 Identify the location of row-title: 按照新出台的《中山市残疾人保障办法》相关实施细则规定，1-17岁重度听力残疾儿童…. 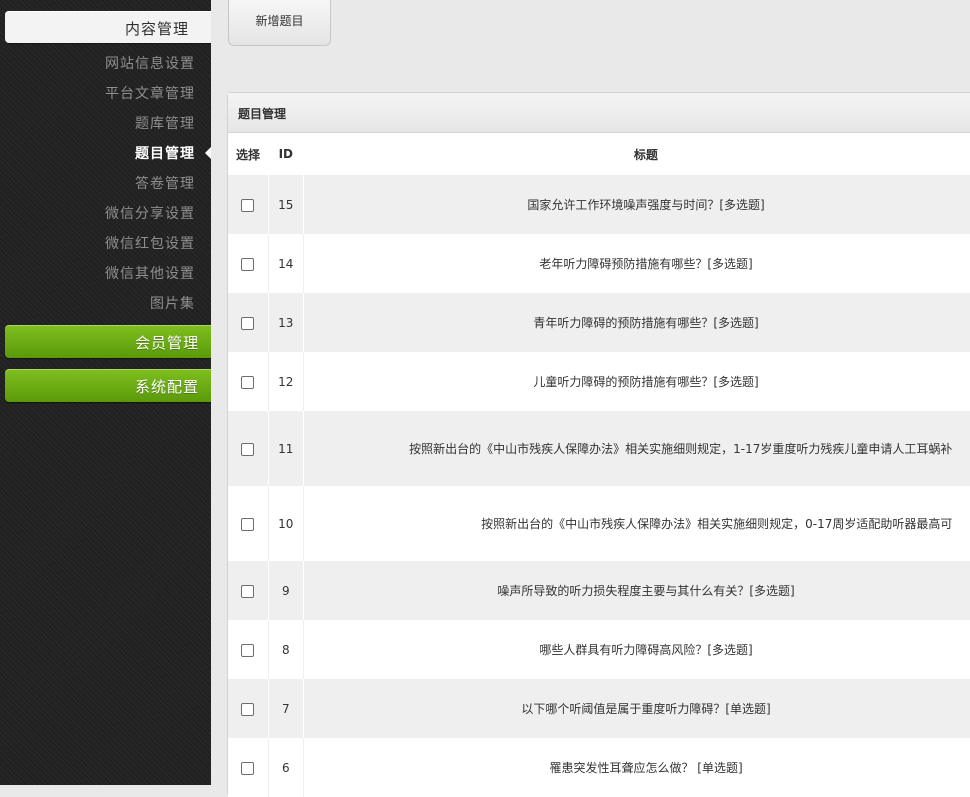
(680, 448).